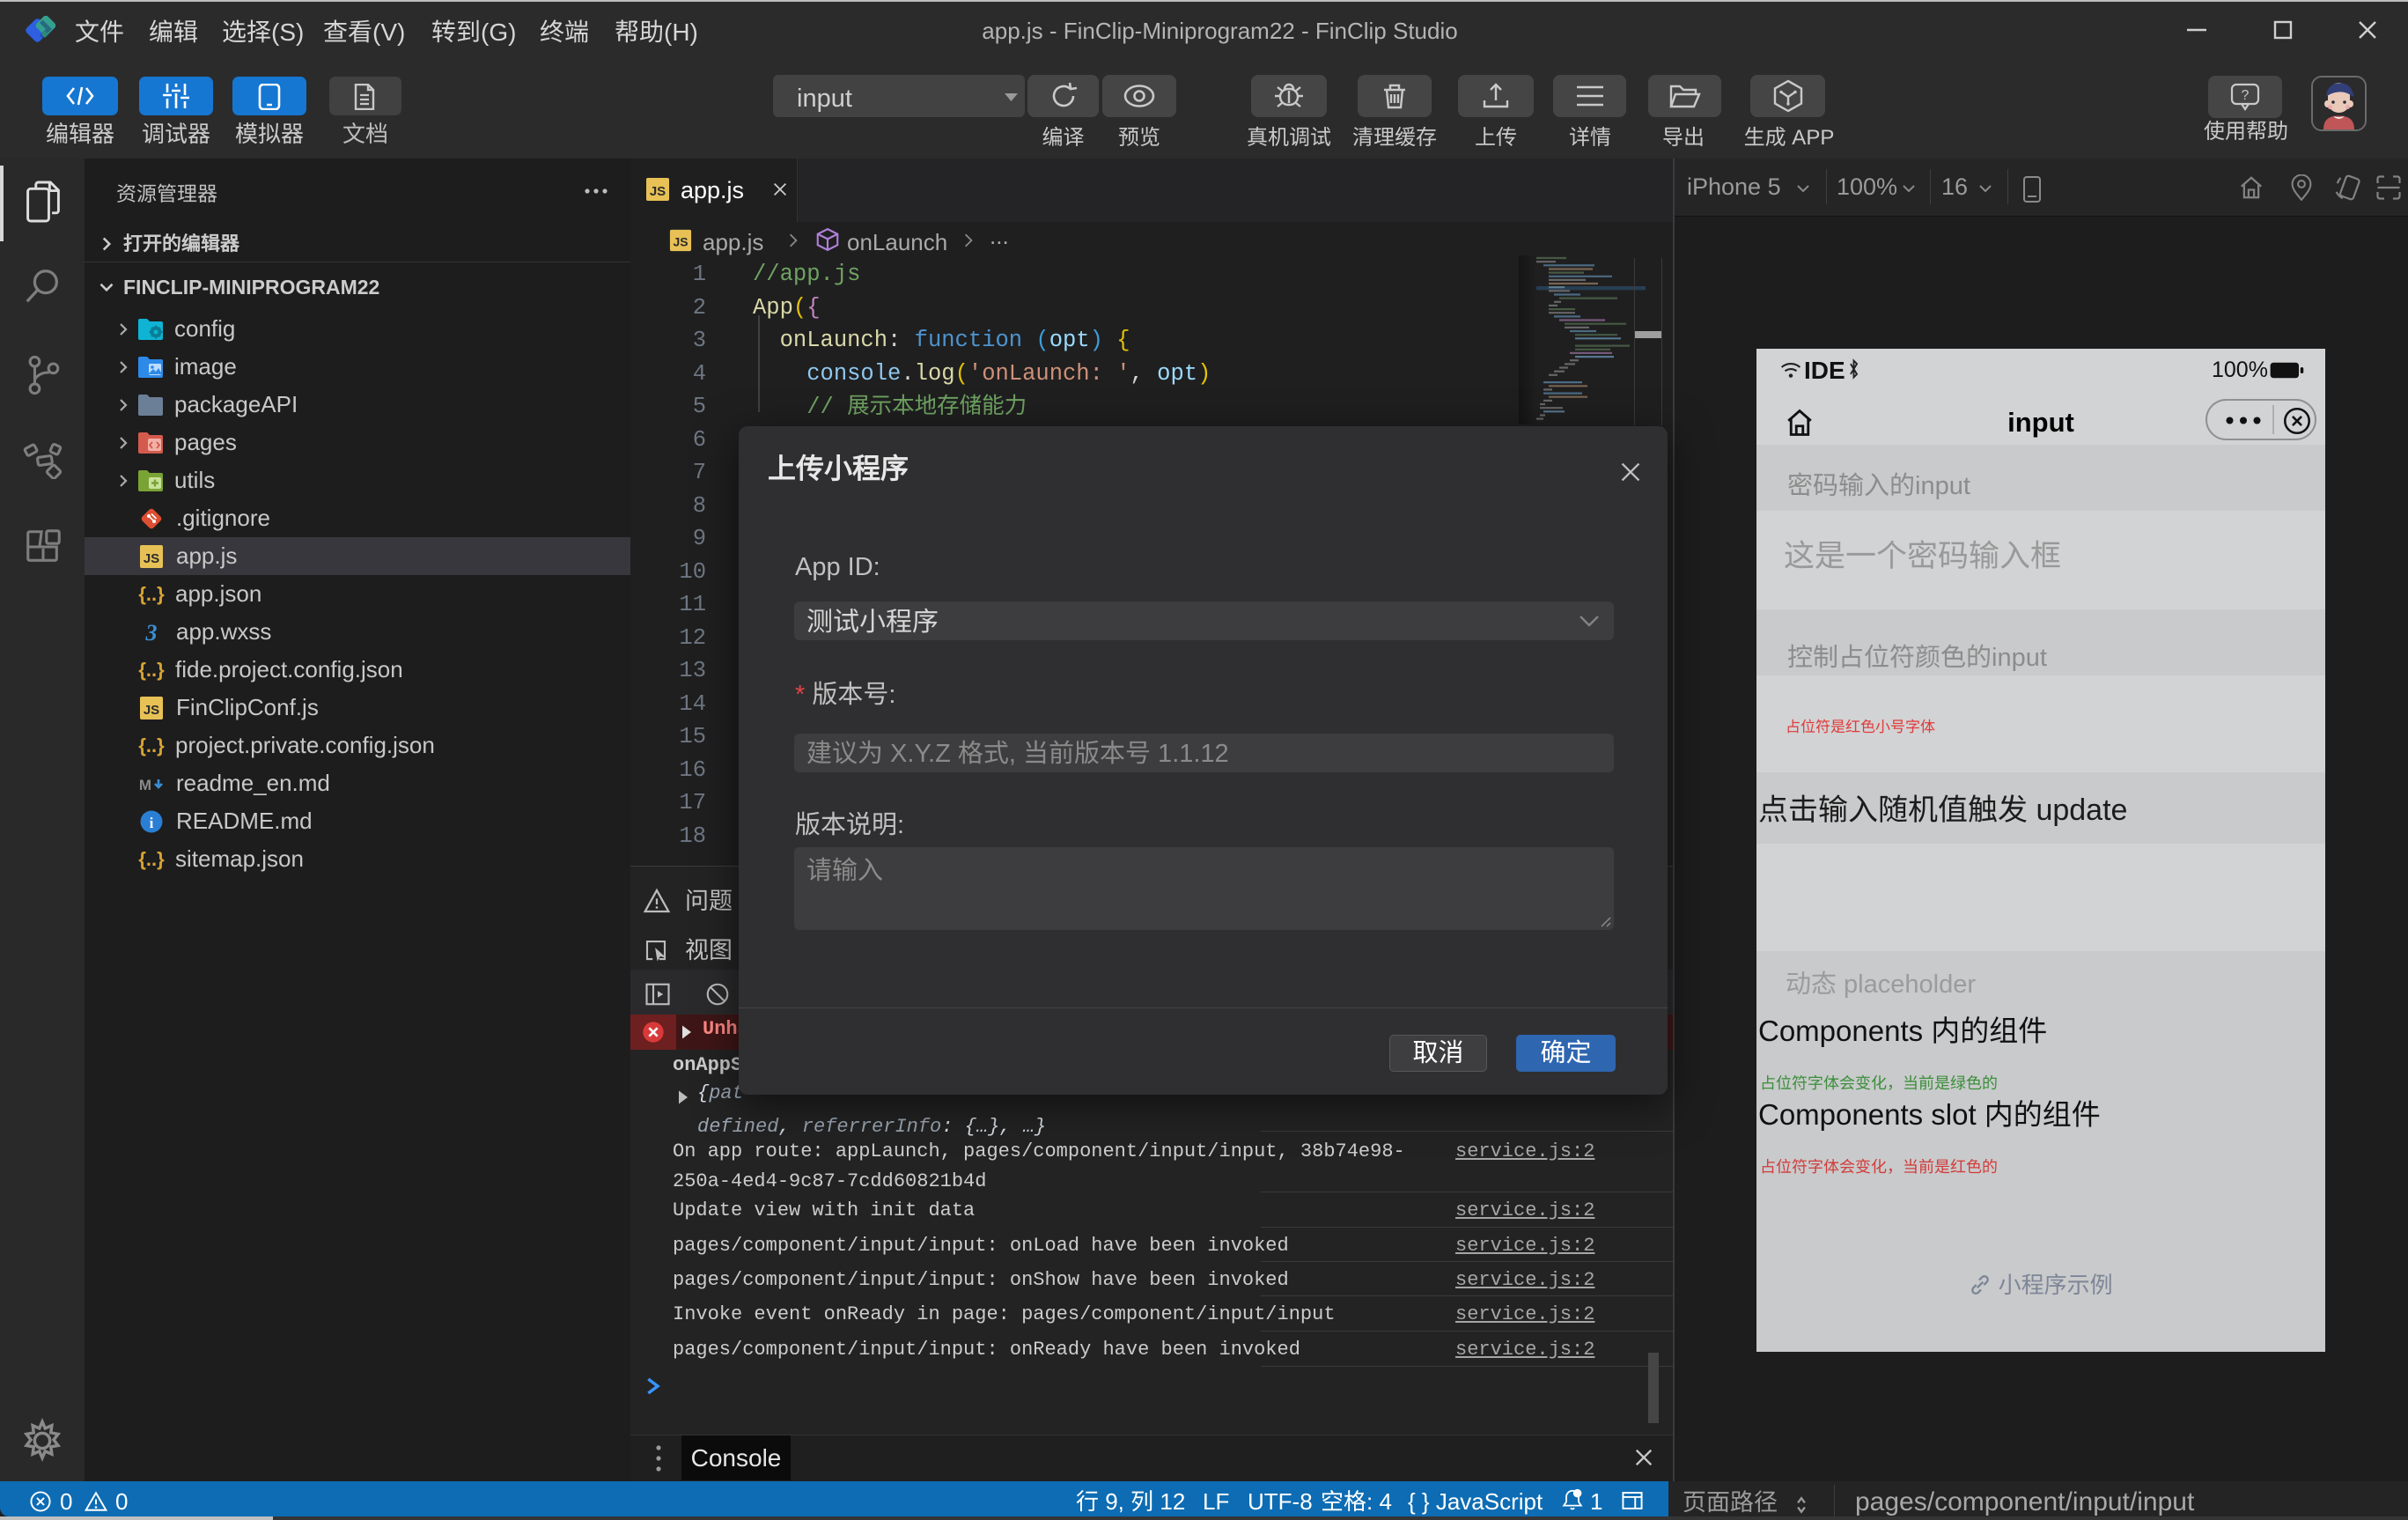 The width and height of the screenshot is (2408, 1520). Describe the element at coordinates (145, 785) in the screenshot. I see `svg-text: M` at that location.